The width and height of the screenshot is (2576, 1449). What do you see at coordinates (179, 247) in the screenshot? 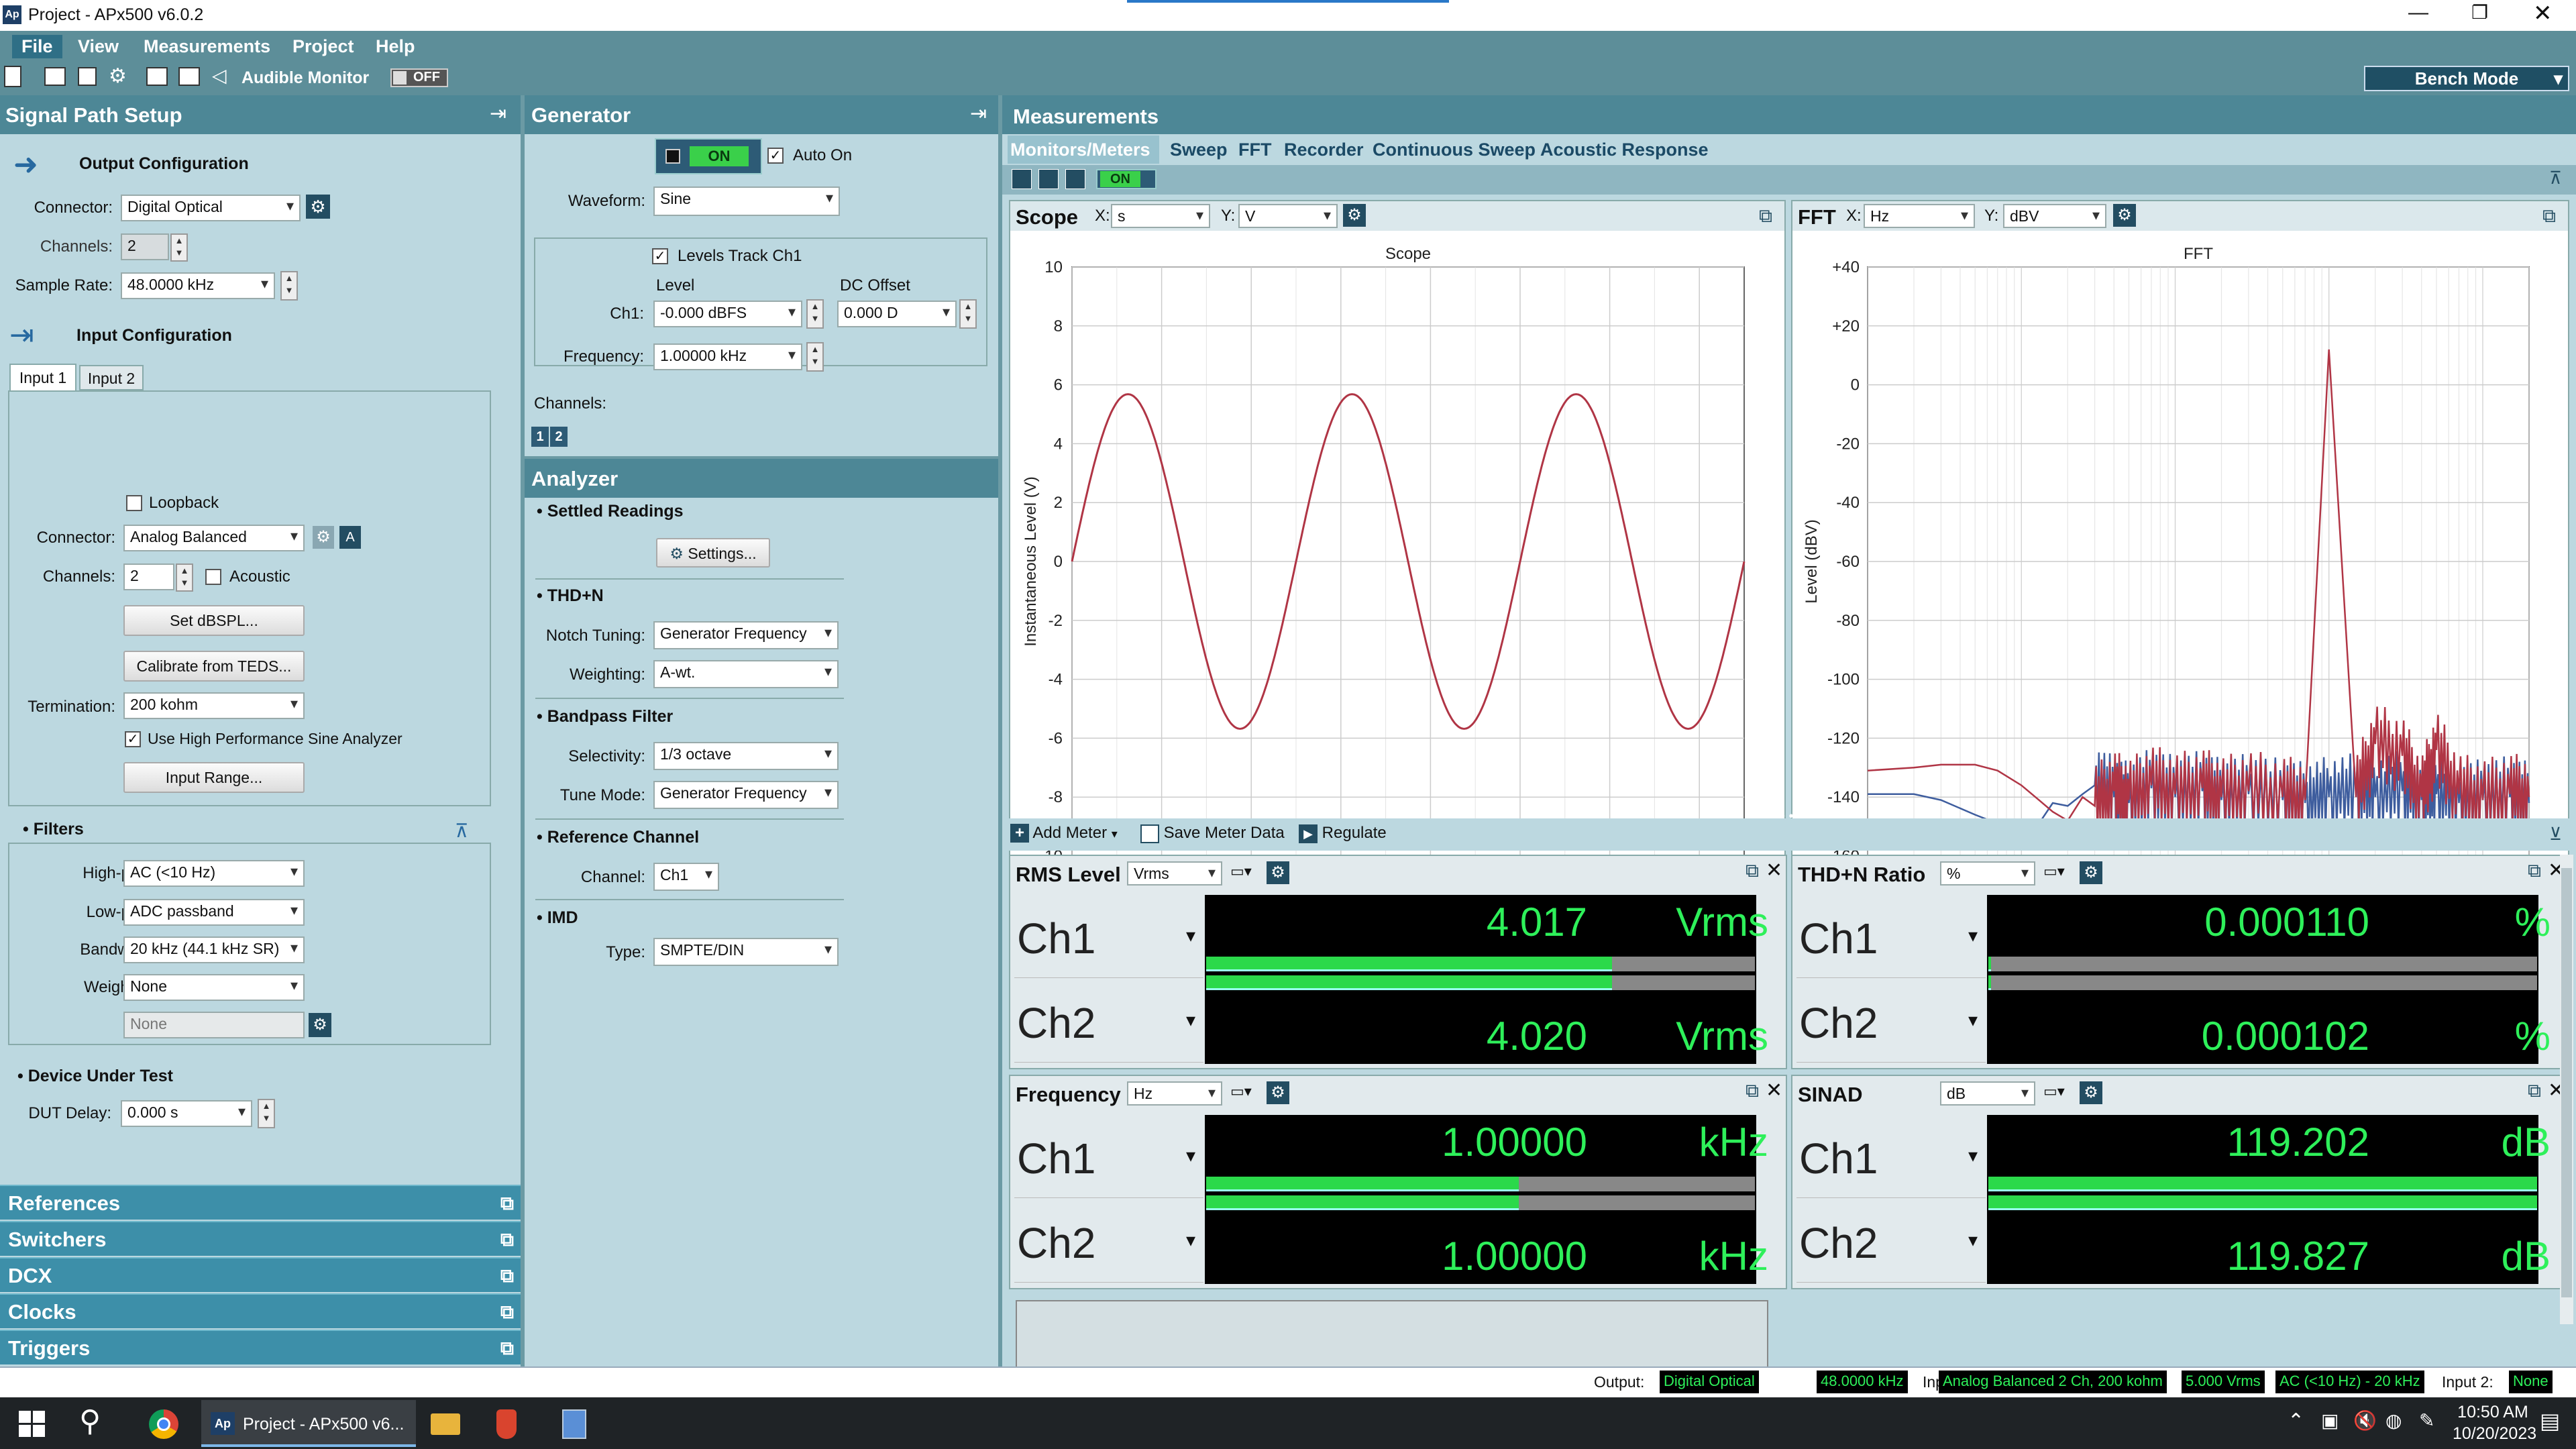
I see `out-channels-stepper: ▲ ▼` at bounding box center [179, 247].